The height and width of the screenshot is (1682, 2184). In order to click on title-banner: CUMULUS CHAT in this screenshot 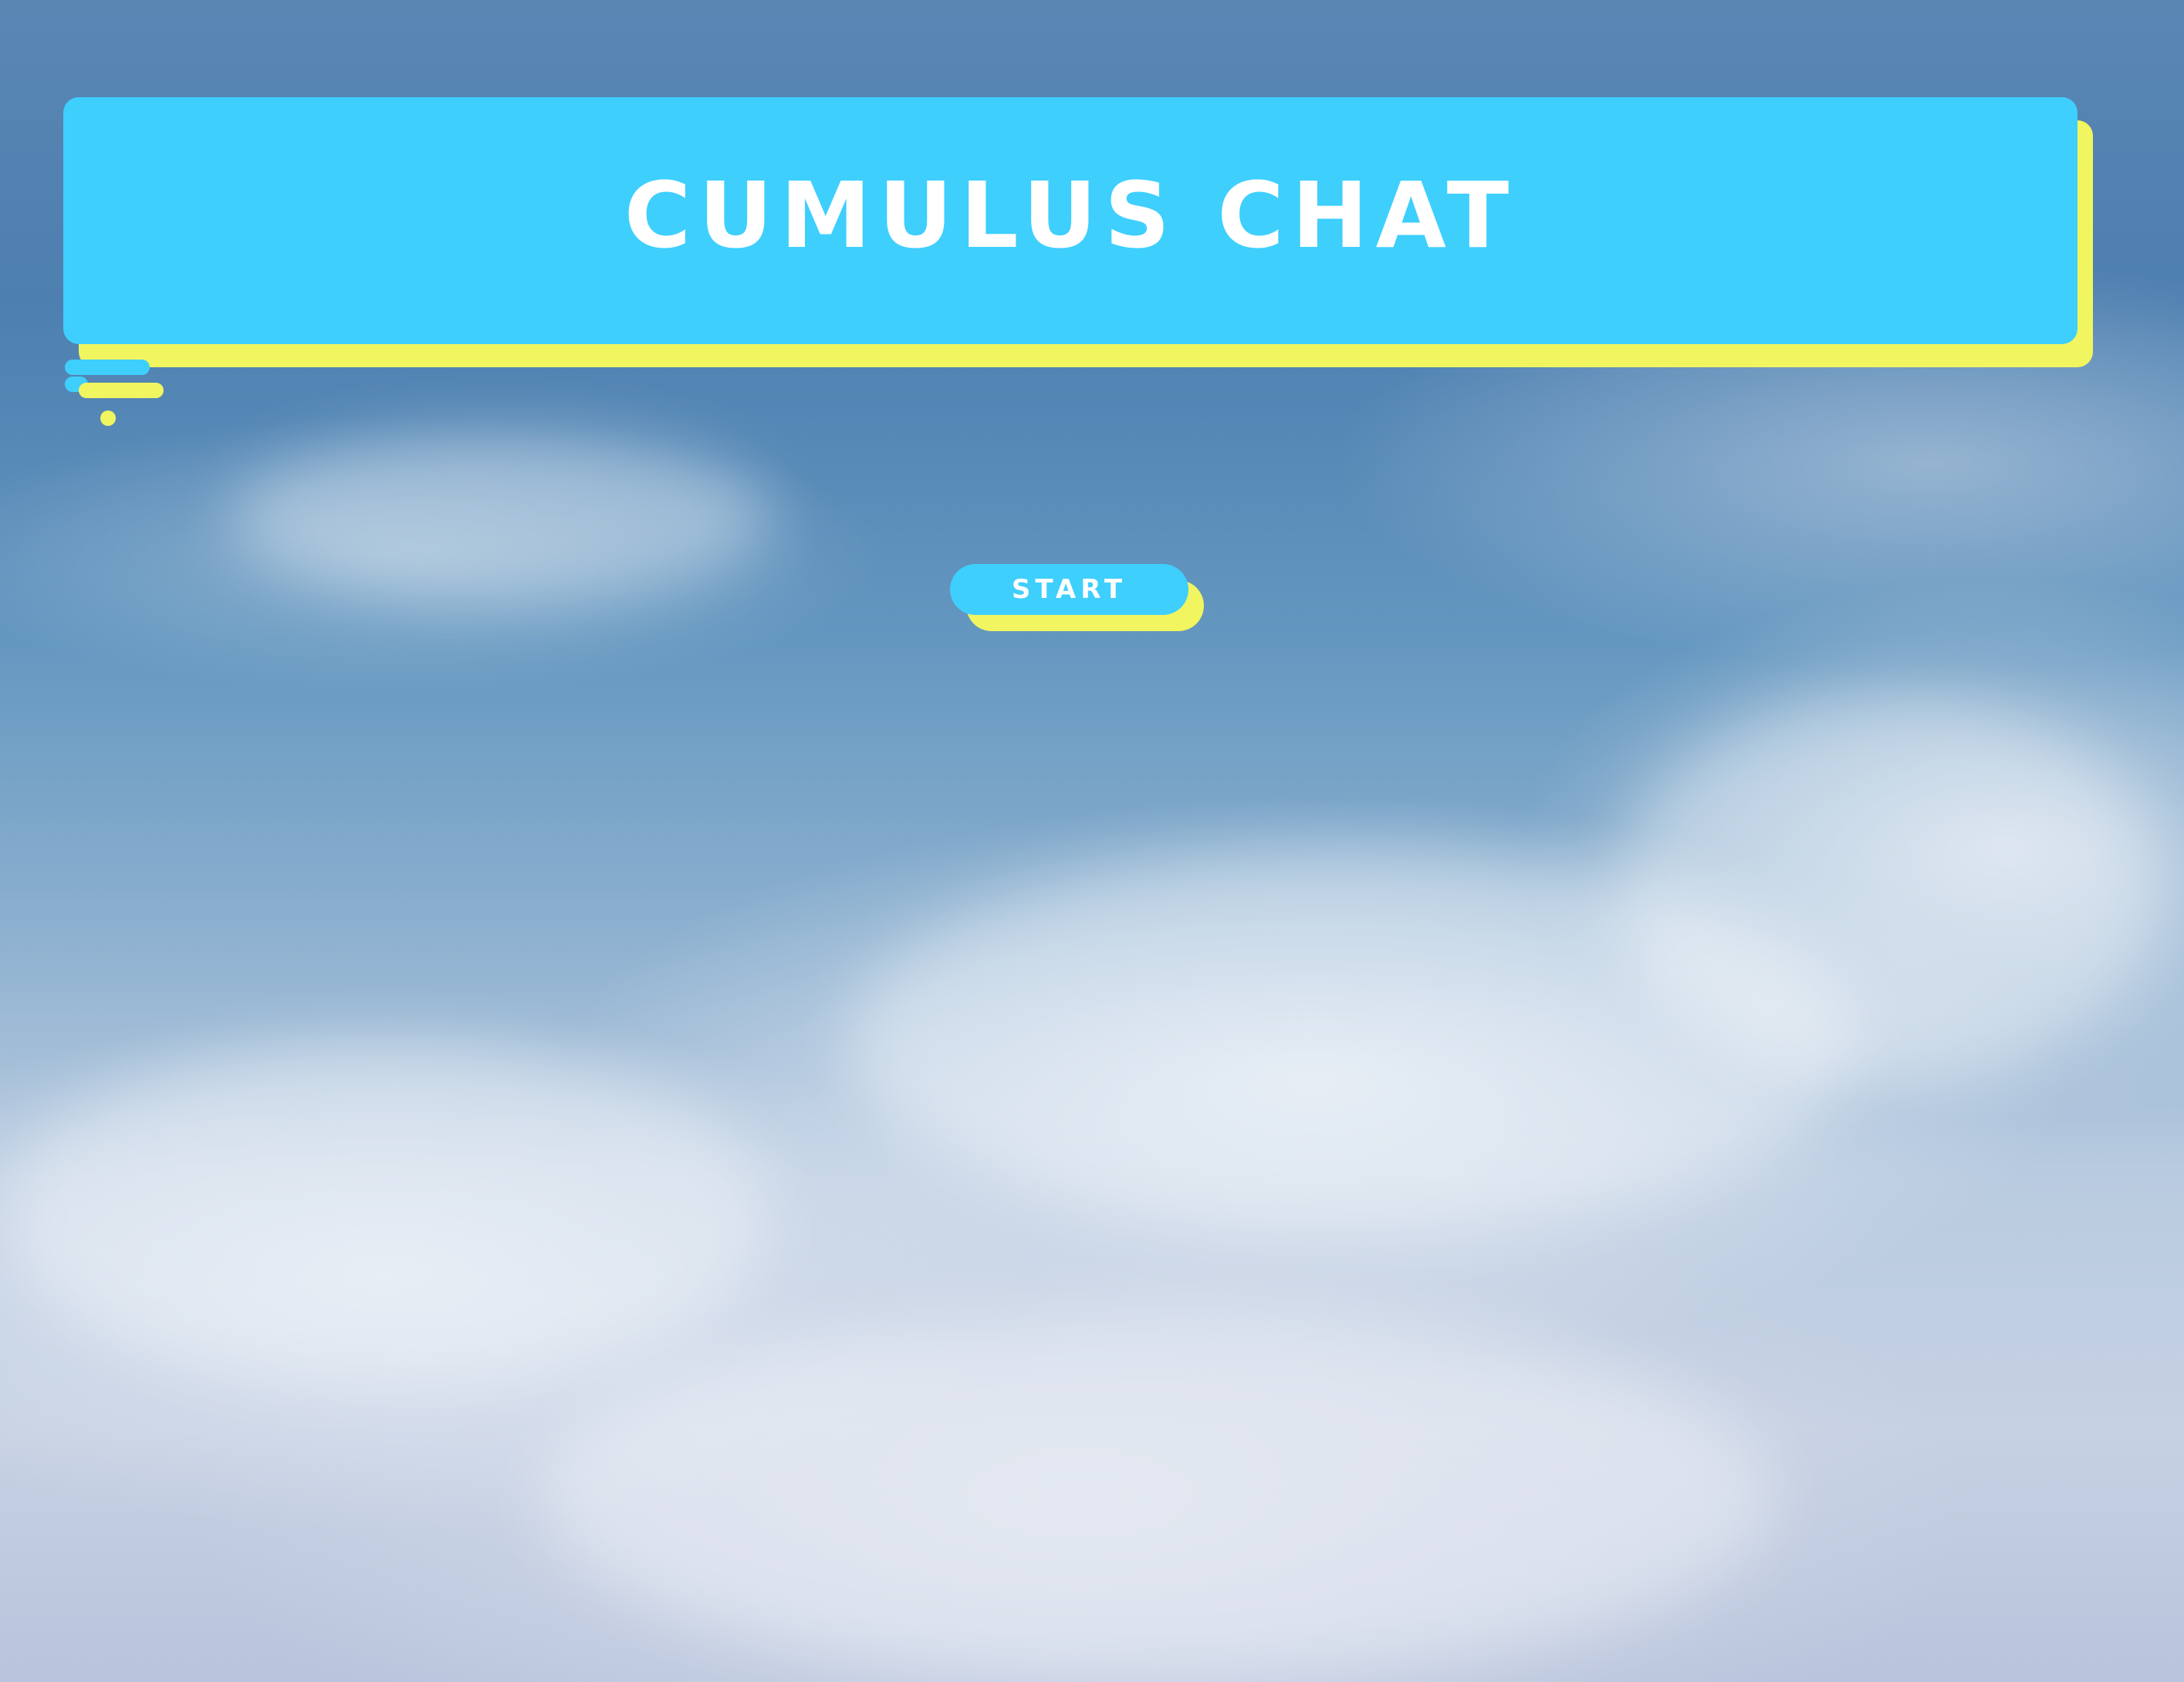, I will do `click(1070, 220)`.